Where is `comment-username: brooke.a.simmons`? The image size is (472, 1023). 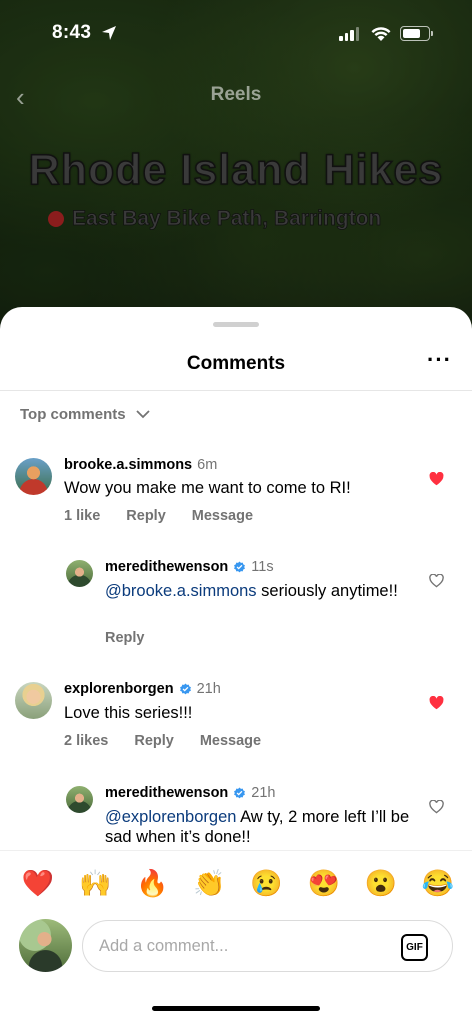
comment-username: brooke.a.simmons is located at coordinates (128, 465).